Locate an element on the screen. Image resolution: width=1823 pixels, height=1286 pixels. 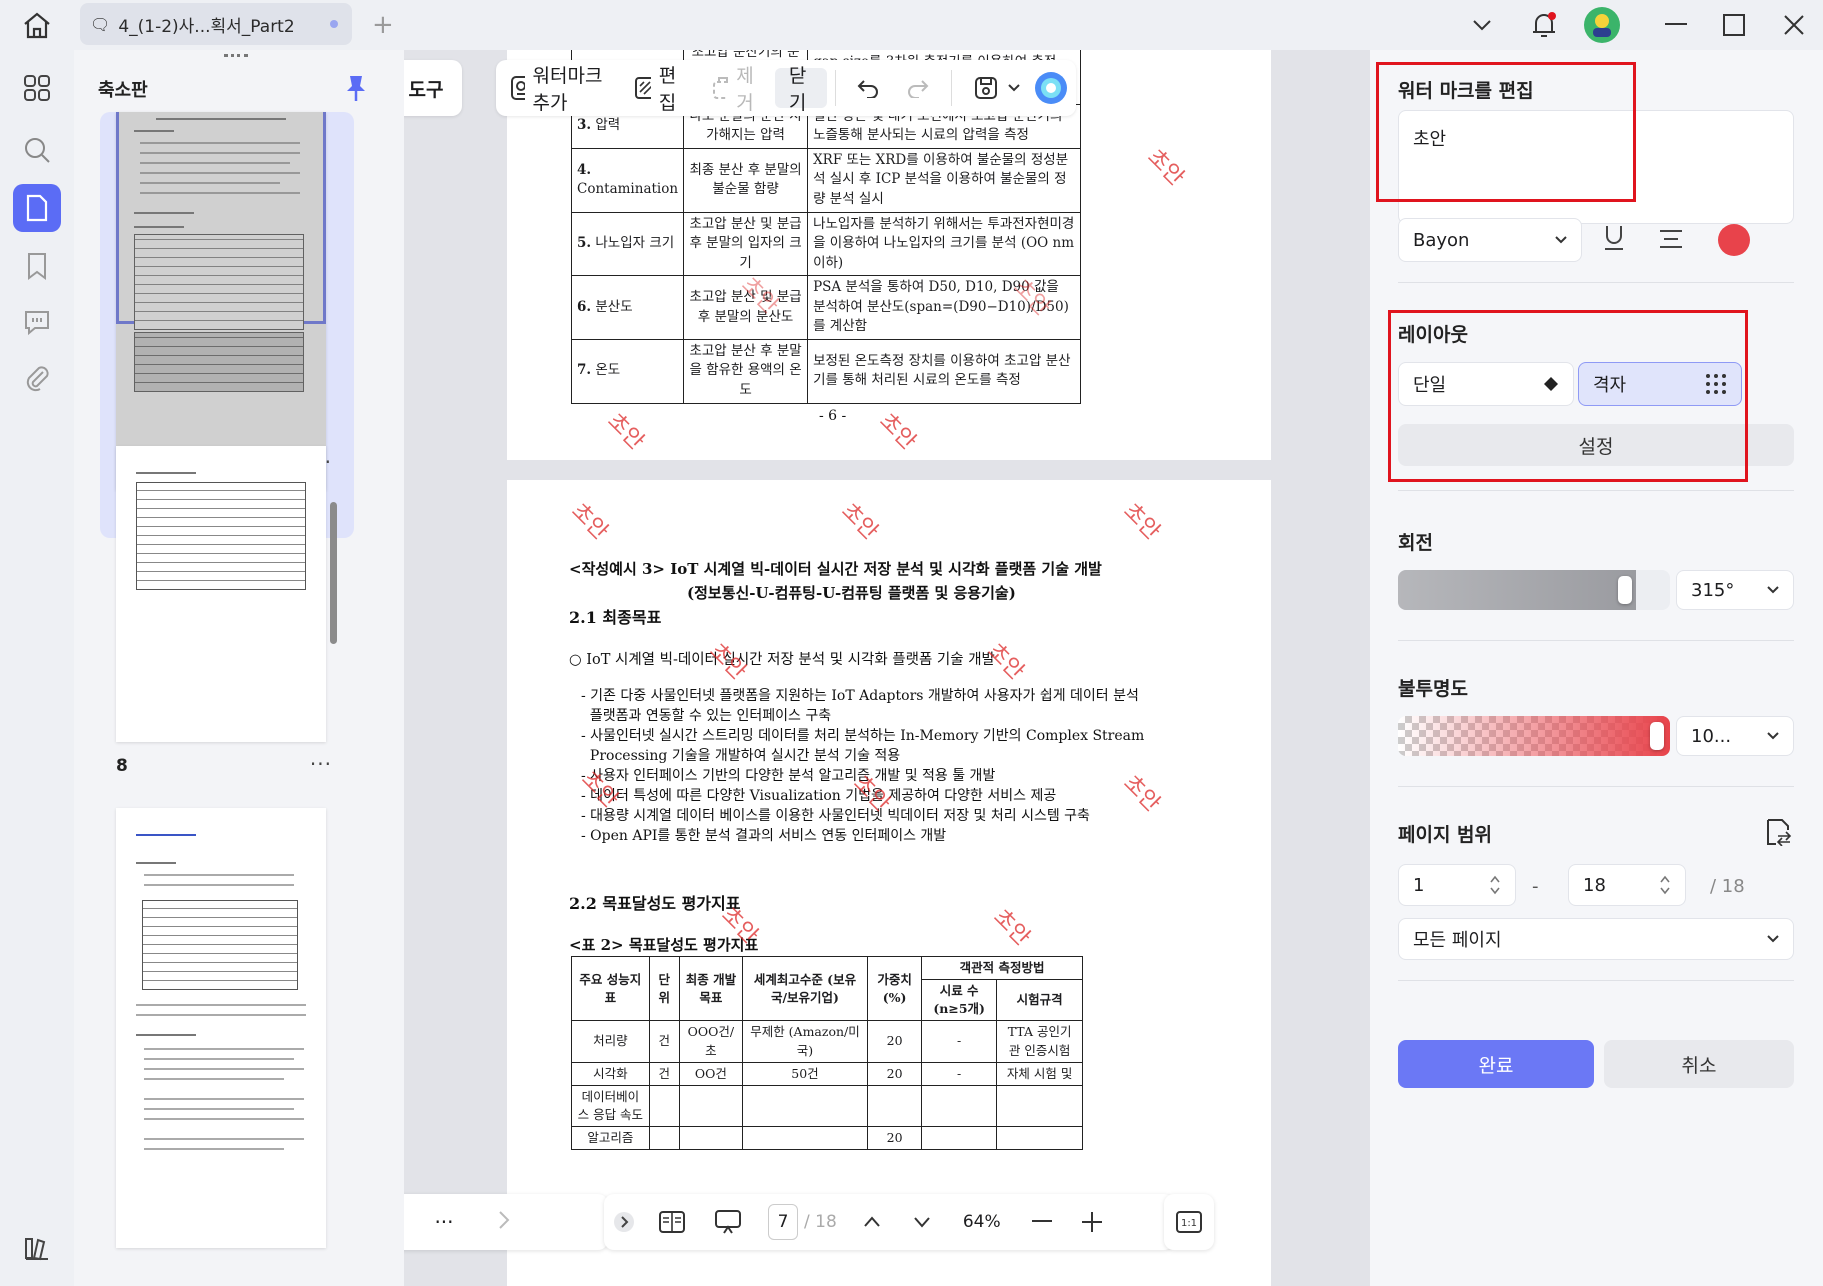
pin-icon is located at coordinates (356, 90).